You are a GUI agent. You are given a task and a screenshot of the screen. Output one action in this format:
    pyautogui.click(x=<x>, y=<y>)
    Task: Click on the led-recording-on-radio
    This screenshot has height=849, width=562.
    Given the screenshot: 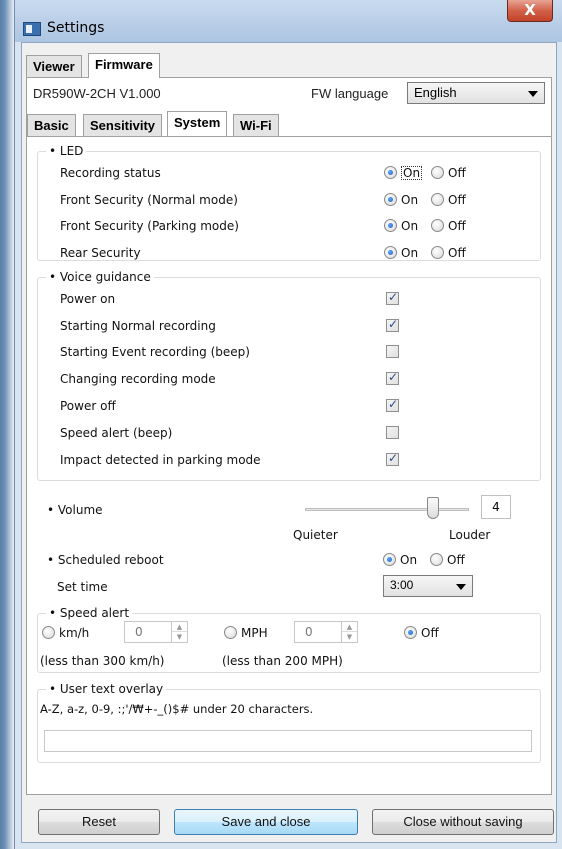 What is the action you would take?
    pyautogui.click(x=390, y=172)
    